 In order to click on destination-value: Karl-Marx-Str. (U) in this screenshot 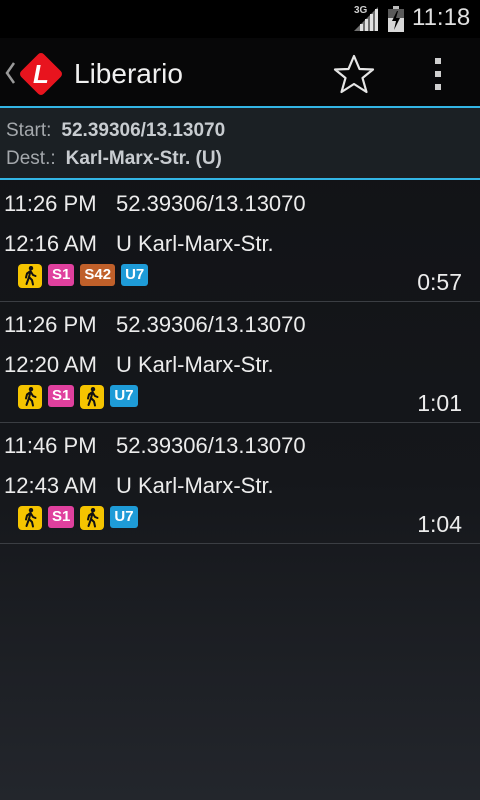, I will do `click(143, 158)`.